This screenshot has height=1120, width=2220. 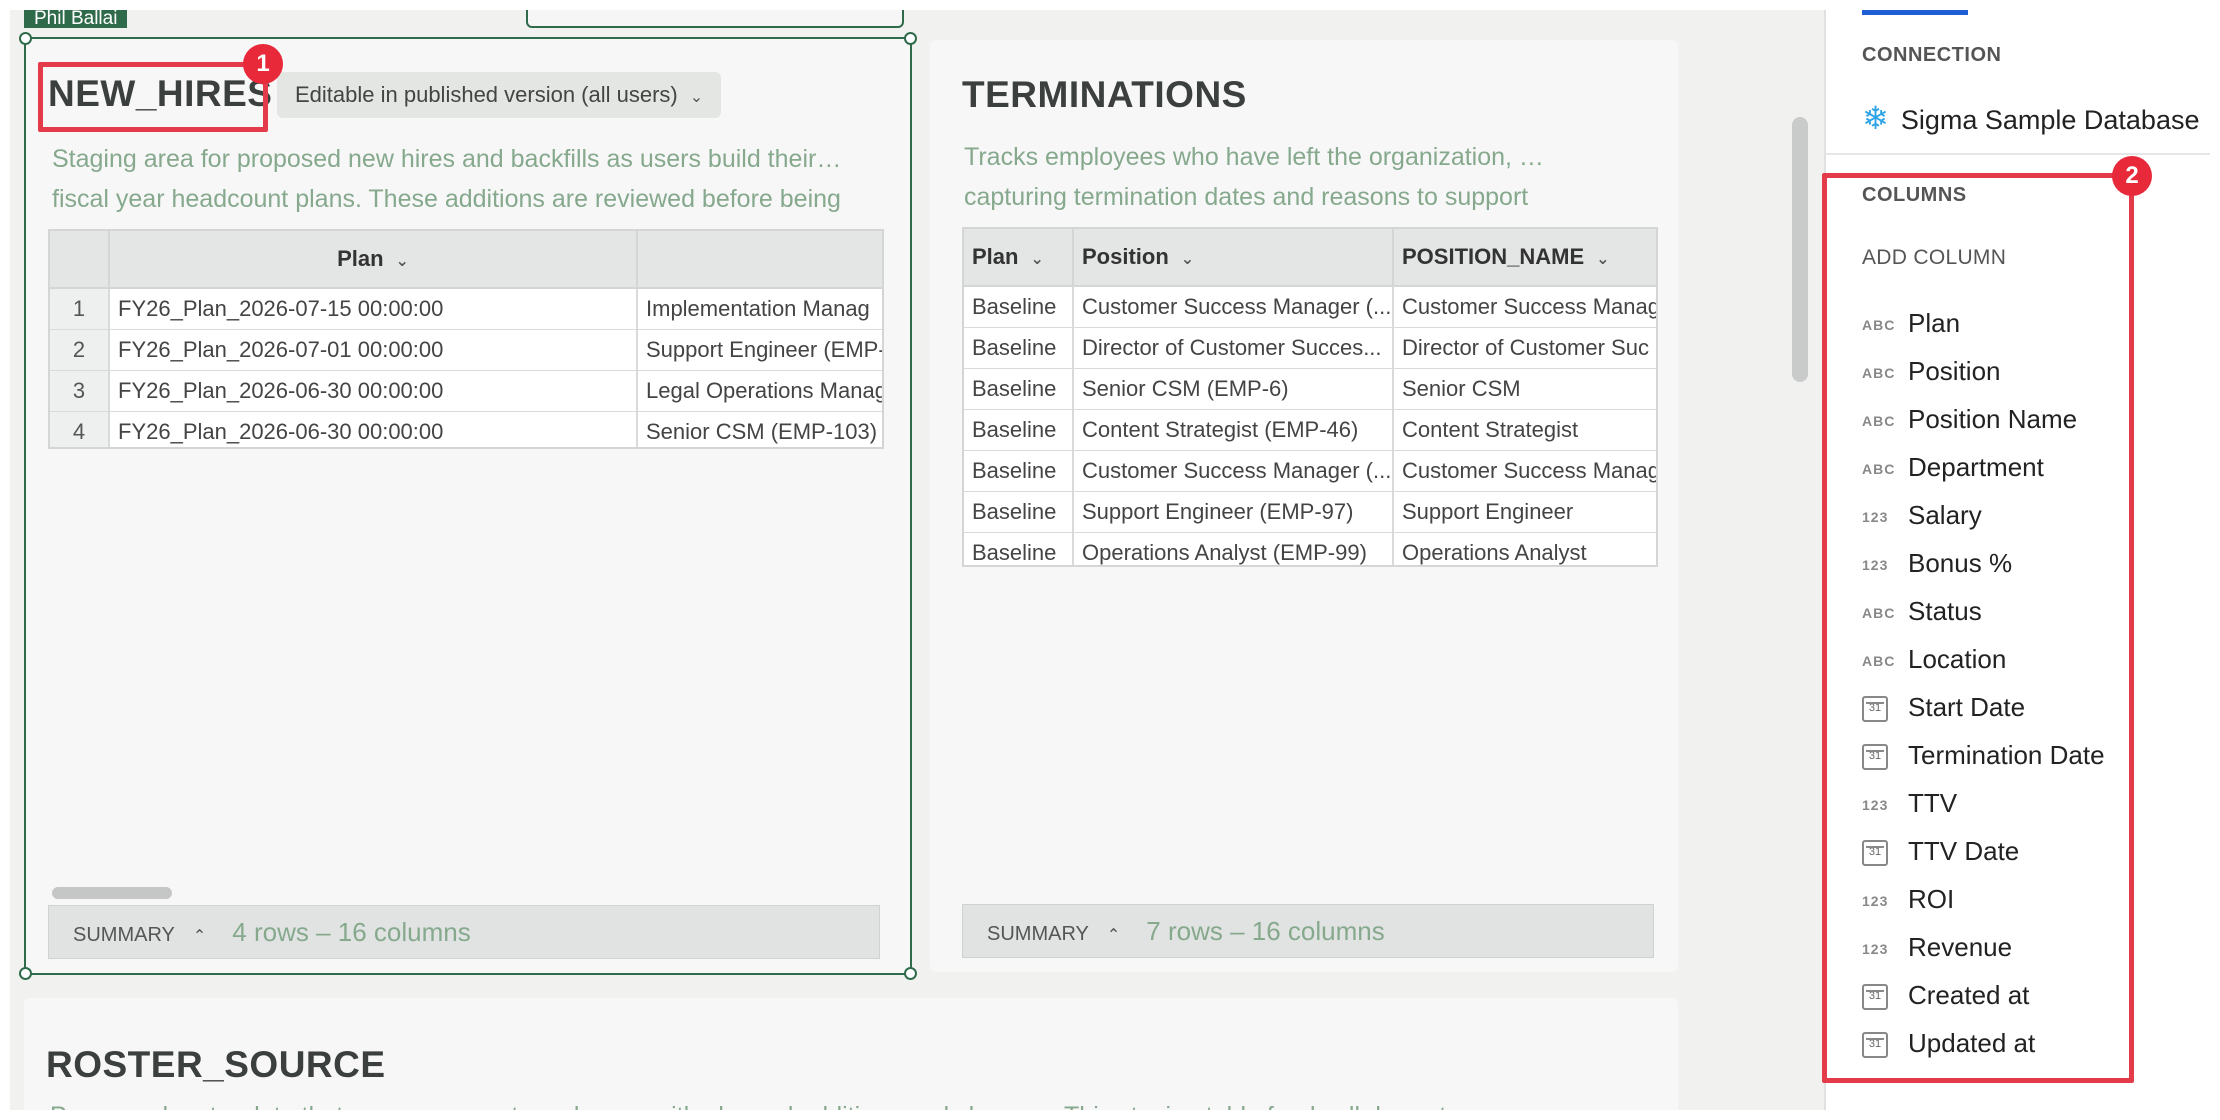 I want to click on vertical-scrollbar, so click(x=1800, y=249).